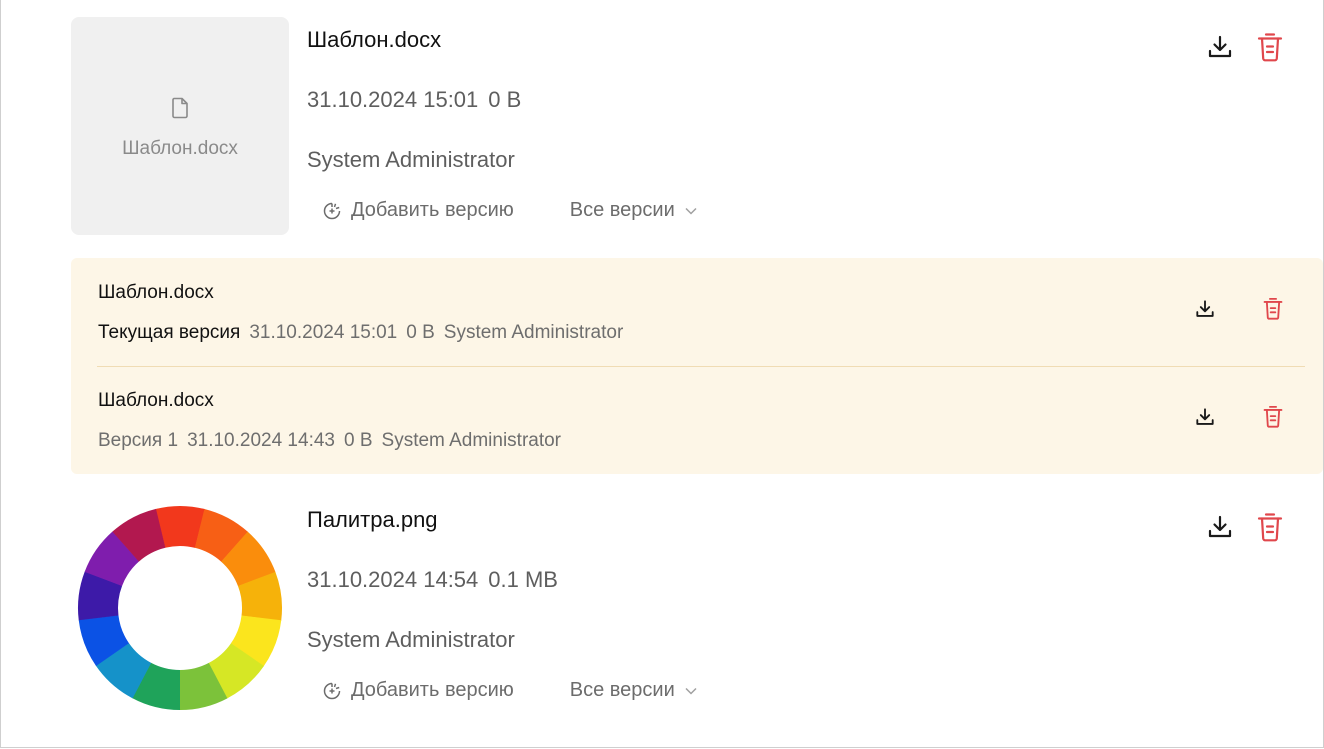 Image resolution: width=1324 pixels, height=749 pixels. What do you see at coordinates (374, 40) in the screenshot?
I see `file-name: Шаблон.docx` at bounding box center [374, 40].